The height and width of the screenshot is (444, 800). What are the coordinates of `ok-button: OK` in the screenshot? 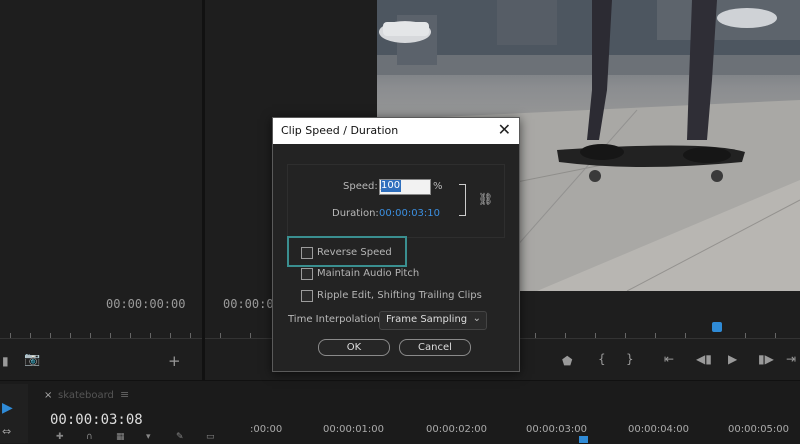 It's located at (354, 347).